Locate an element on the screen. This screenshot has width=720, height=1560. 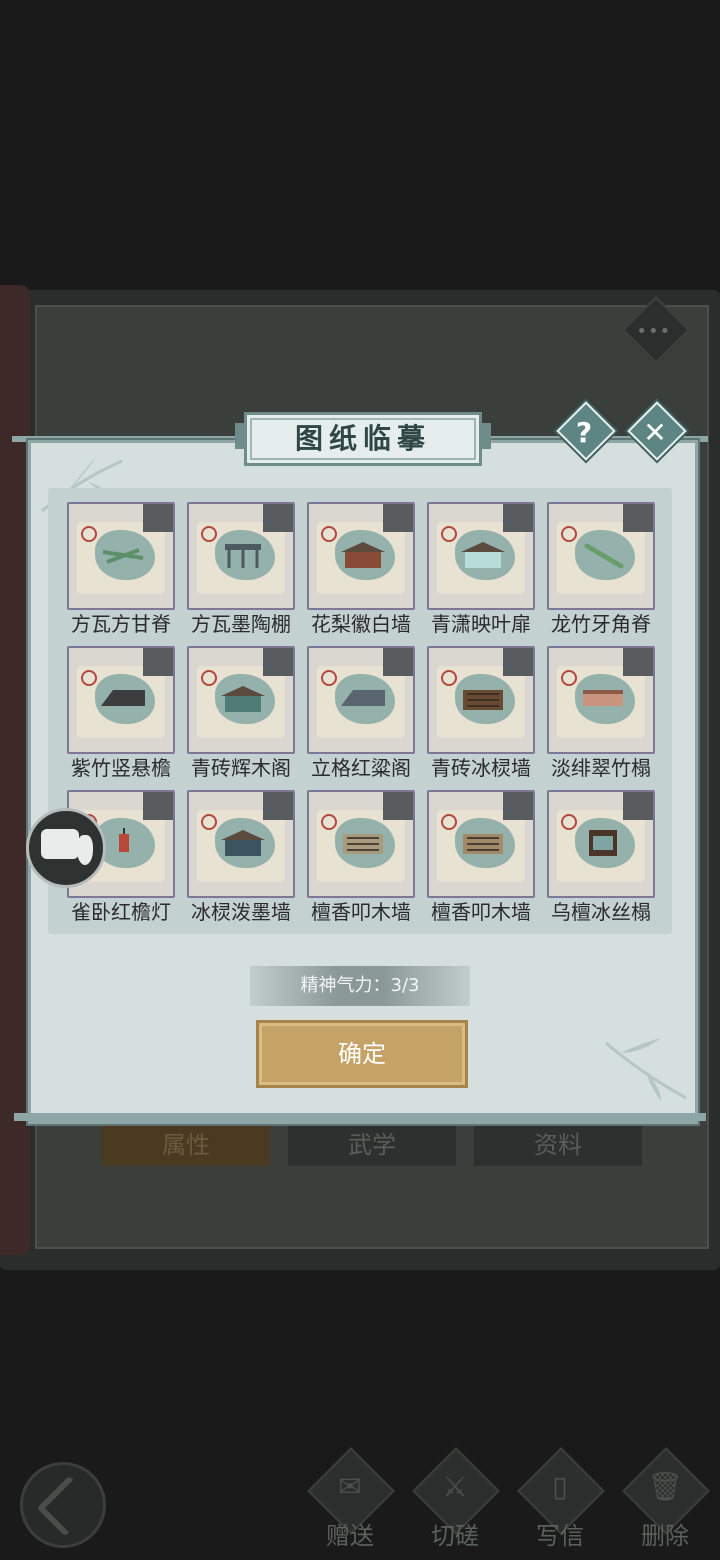
trash-icon: 🗑 is located at coordinates (665, 1486).